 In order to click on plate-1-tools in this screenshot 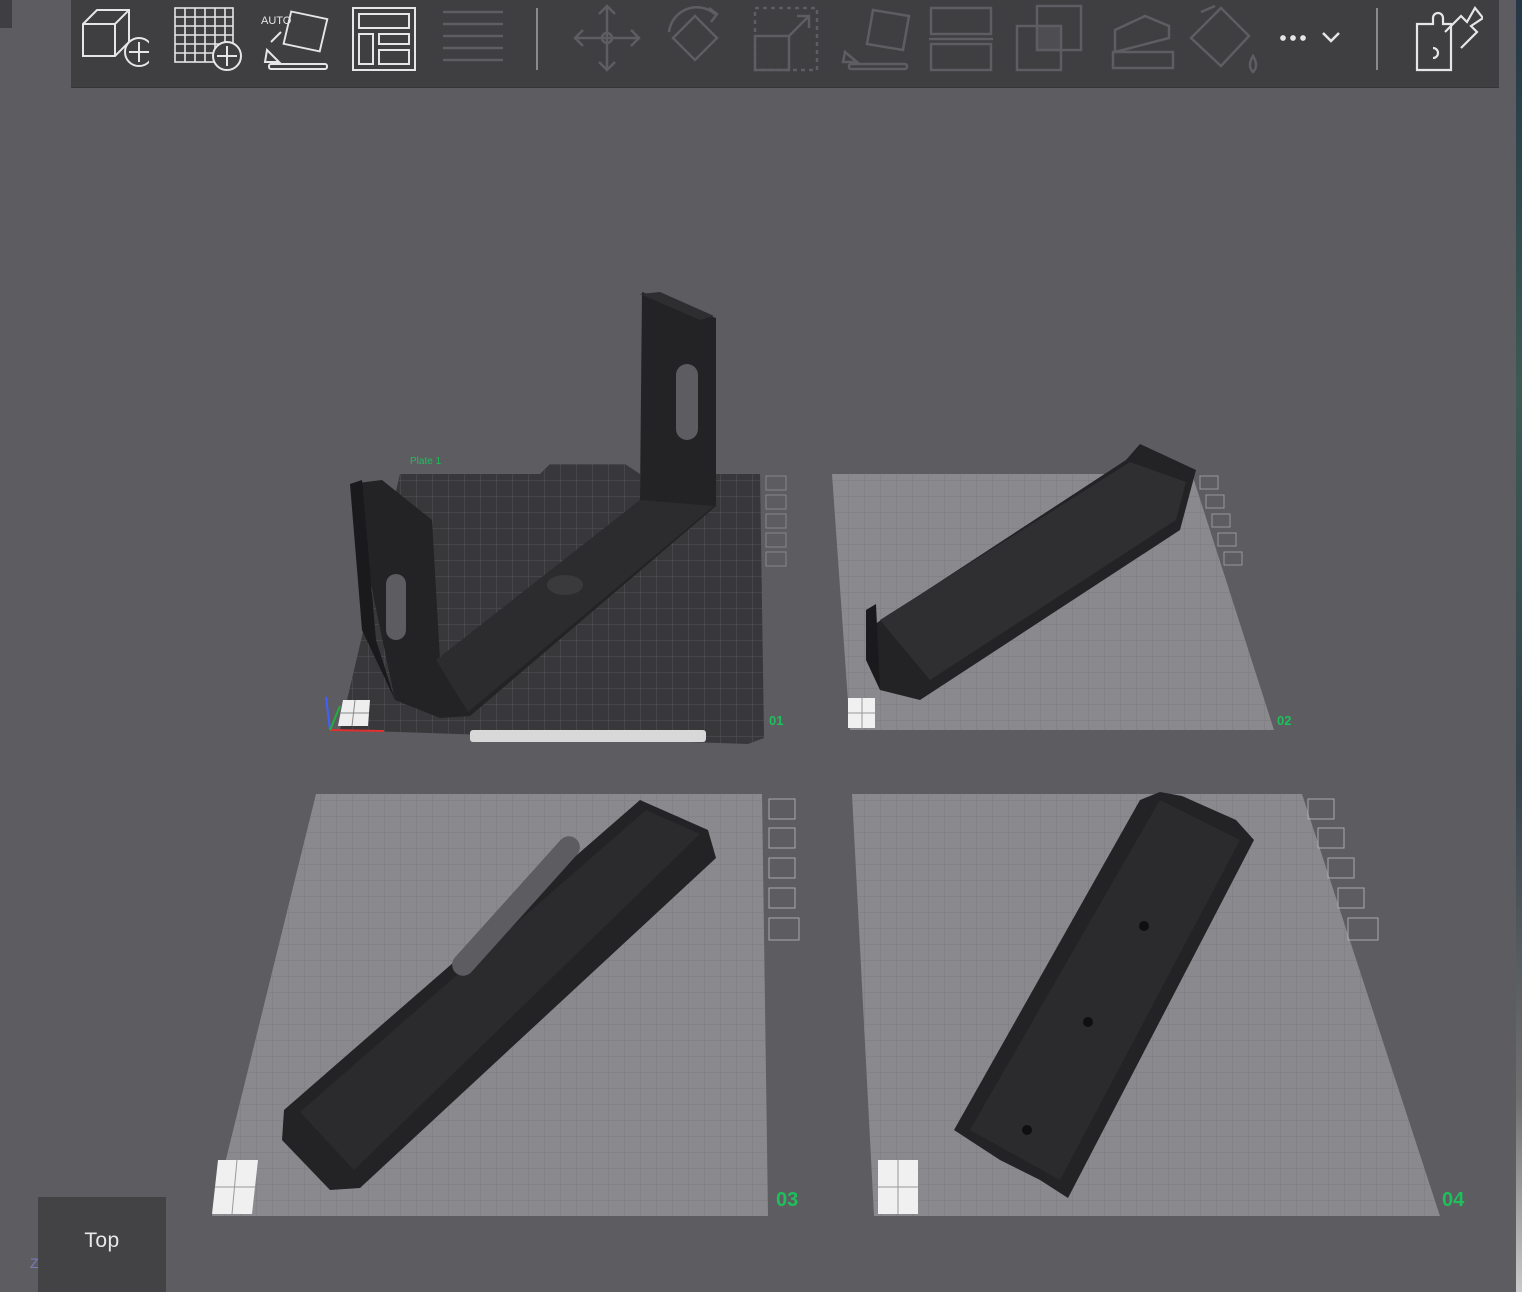, I will do `click(776, 521)`.